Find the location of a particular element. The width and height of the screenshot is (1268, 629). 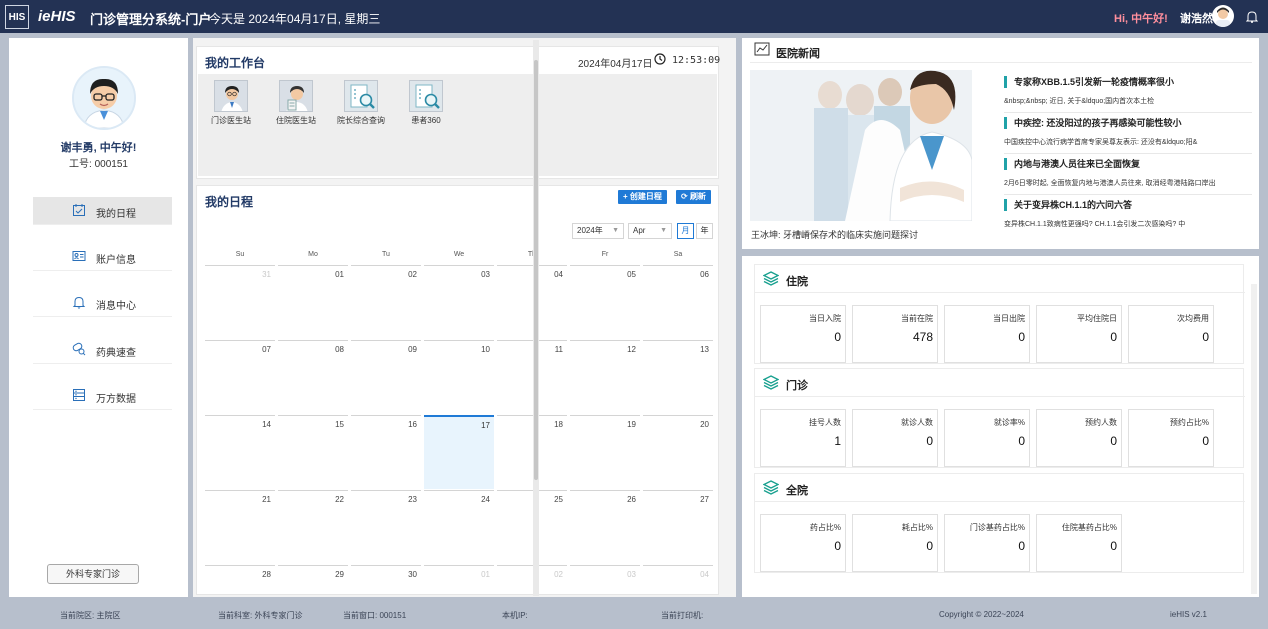

calendar-day-number: 16 is located at coordinates (412, 424).